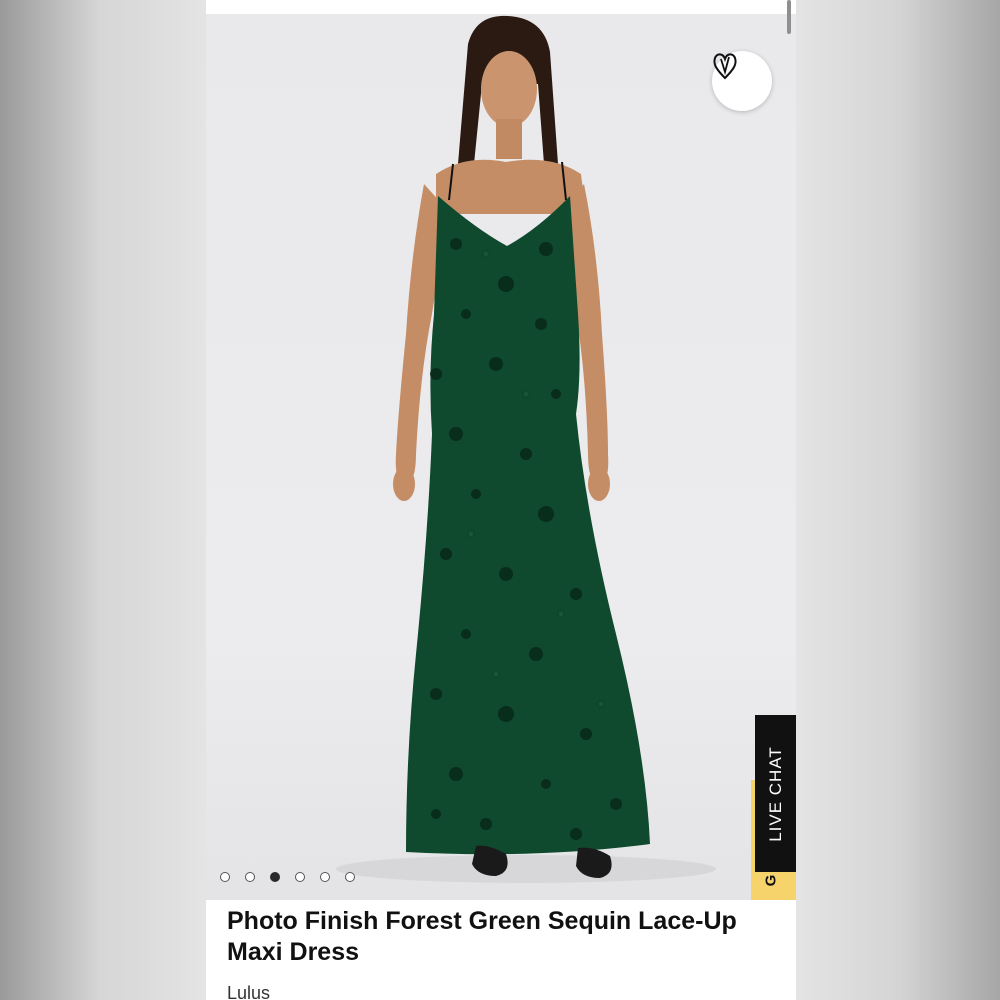  Describe the element at coordinates (248, 991) in the screenshot. I see `product-brand: Lulus` at that location.